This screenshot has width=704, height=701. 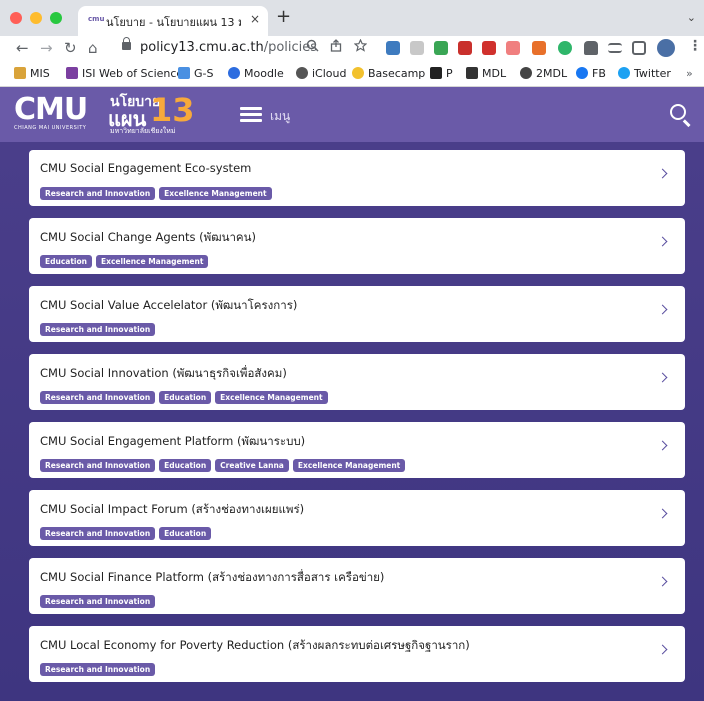 I want to click on mis-icon, so click(x=20, y=73).